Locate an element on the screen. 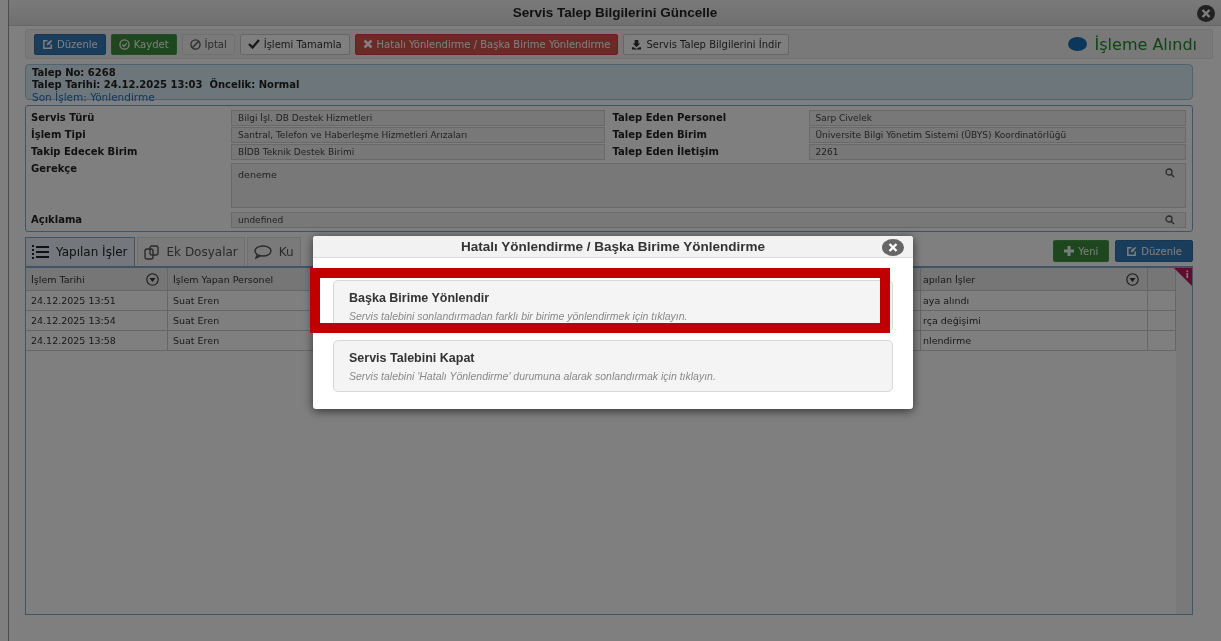 The image size is (1221, 641). option-title: Servis Talebini Kapat is located at coordinates (412, 357).